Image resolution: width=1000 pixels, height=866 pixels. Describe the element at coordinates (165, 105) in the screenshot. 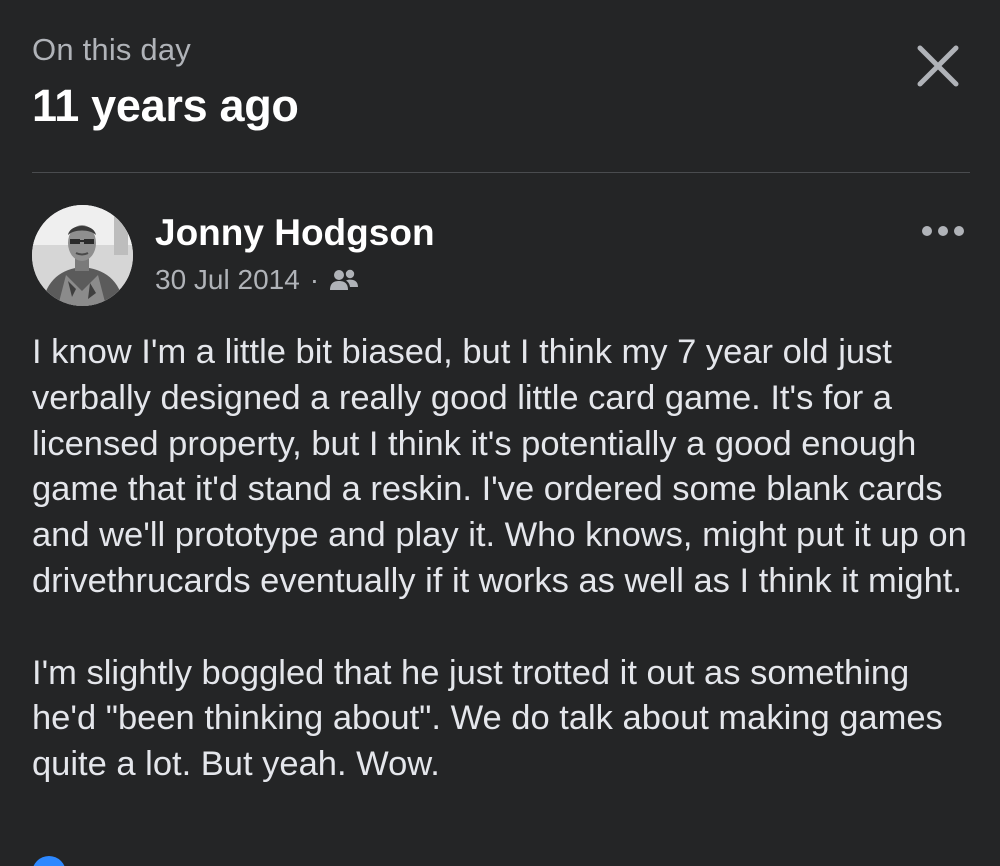

I see `page-title: 11 years ago` at that location.